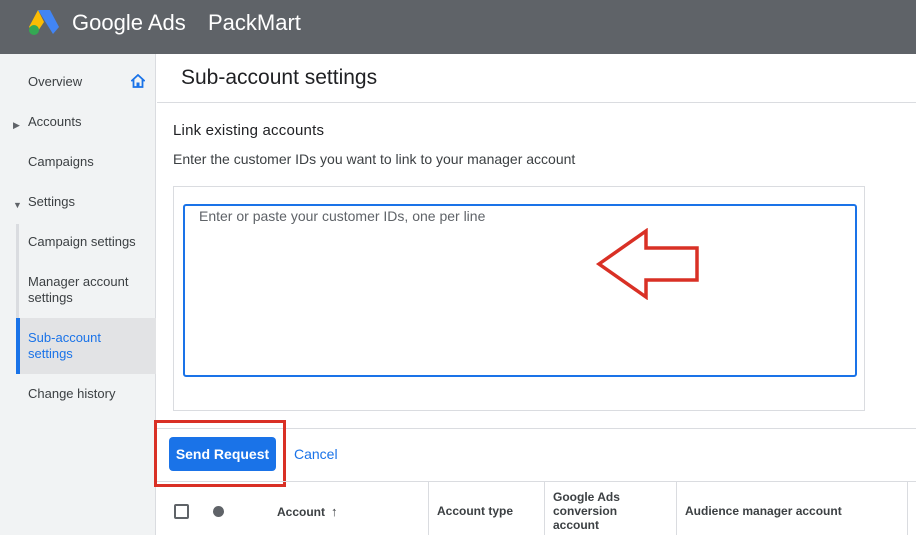 The width and height of the screenshot is (916, 535). I want to click on home-icon, so click(138, 81).